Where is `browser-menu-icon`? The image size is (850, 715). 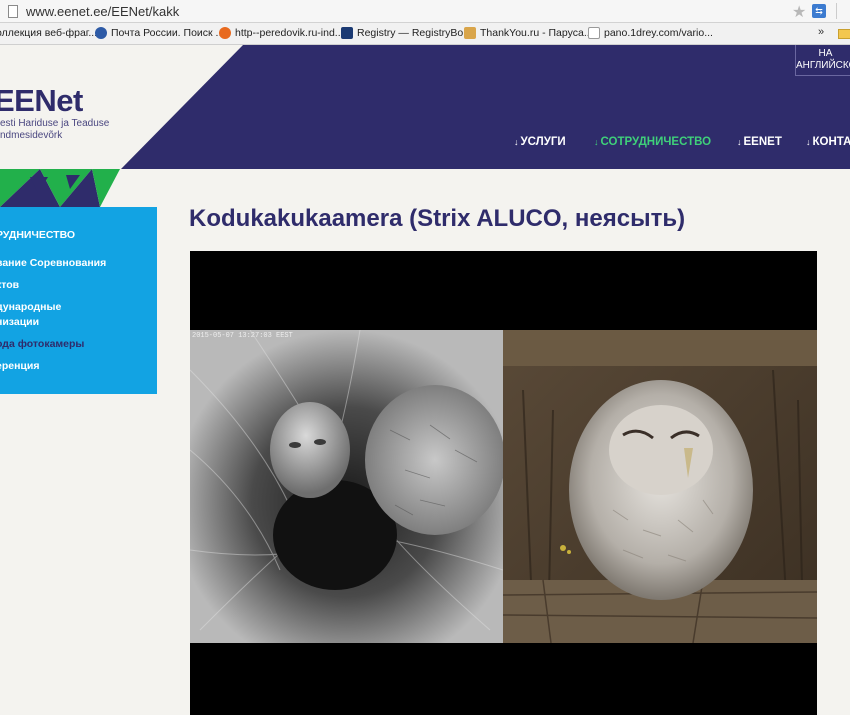 browser-menu-icon is located at coordinates (843, 11).